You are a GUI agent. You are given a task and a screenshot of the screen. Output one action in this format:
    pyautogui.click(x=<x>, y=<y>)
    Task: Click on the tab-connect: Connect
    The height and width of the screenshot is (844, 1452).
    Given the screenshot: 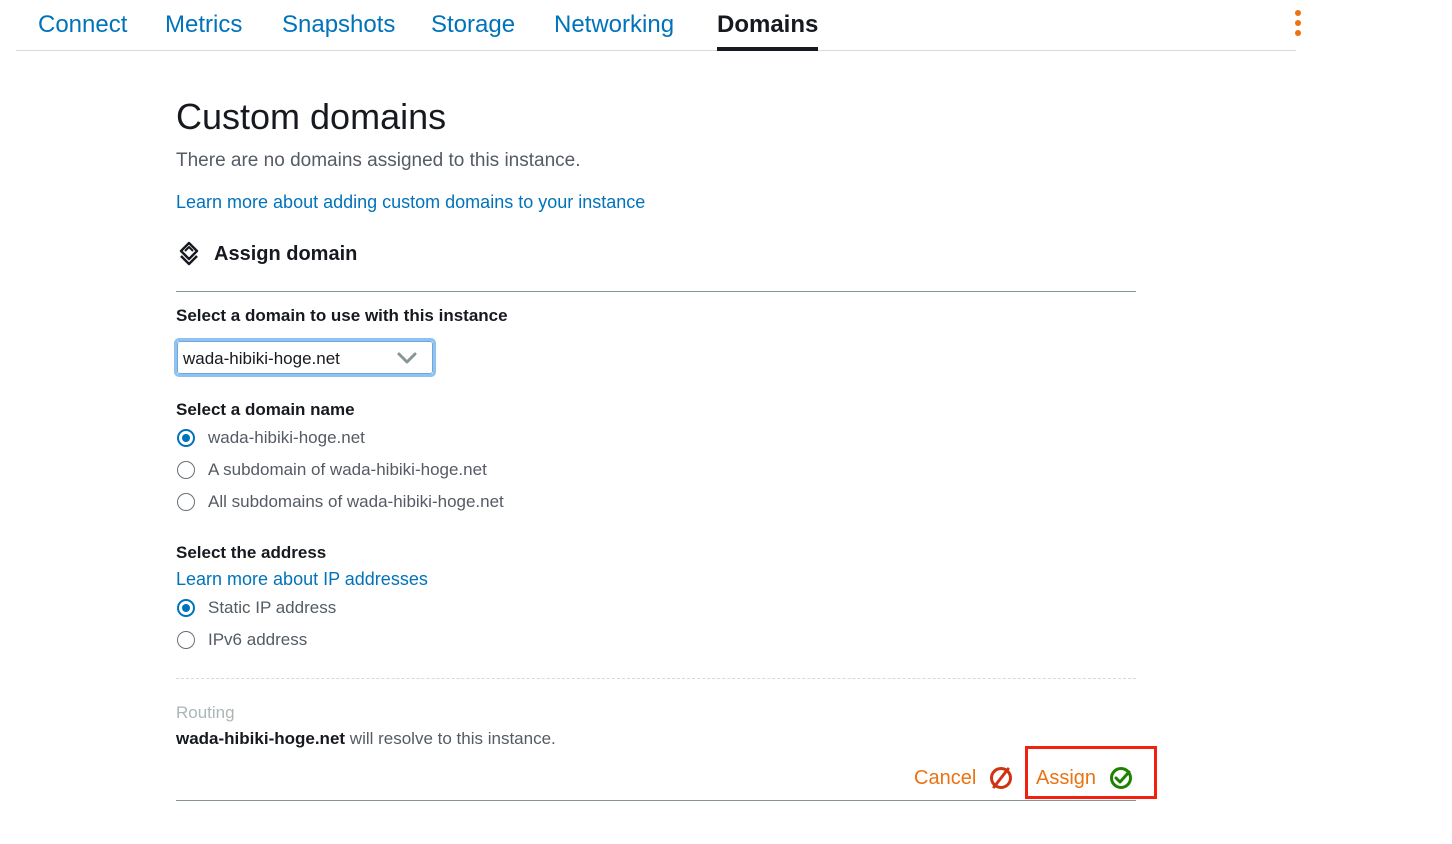 What is the action you would take?
    pyautogui.click(x=82, y=25)
    